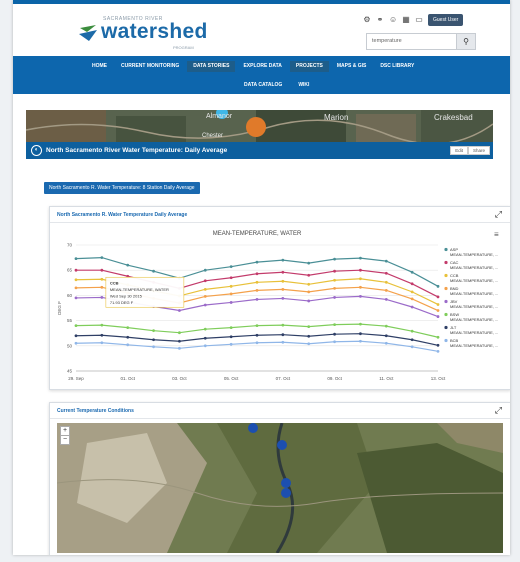 Image resolution: width=520 pixels, height=562 pixels. I want to click on nav-item-dsc-library: DSC LIBRARY, so click(397, 66).